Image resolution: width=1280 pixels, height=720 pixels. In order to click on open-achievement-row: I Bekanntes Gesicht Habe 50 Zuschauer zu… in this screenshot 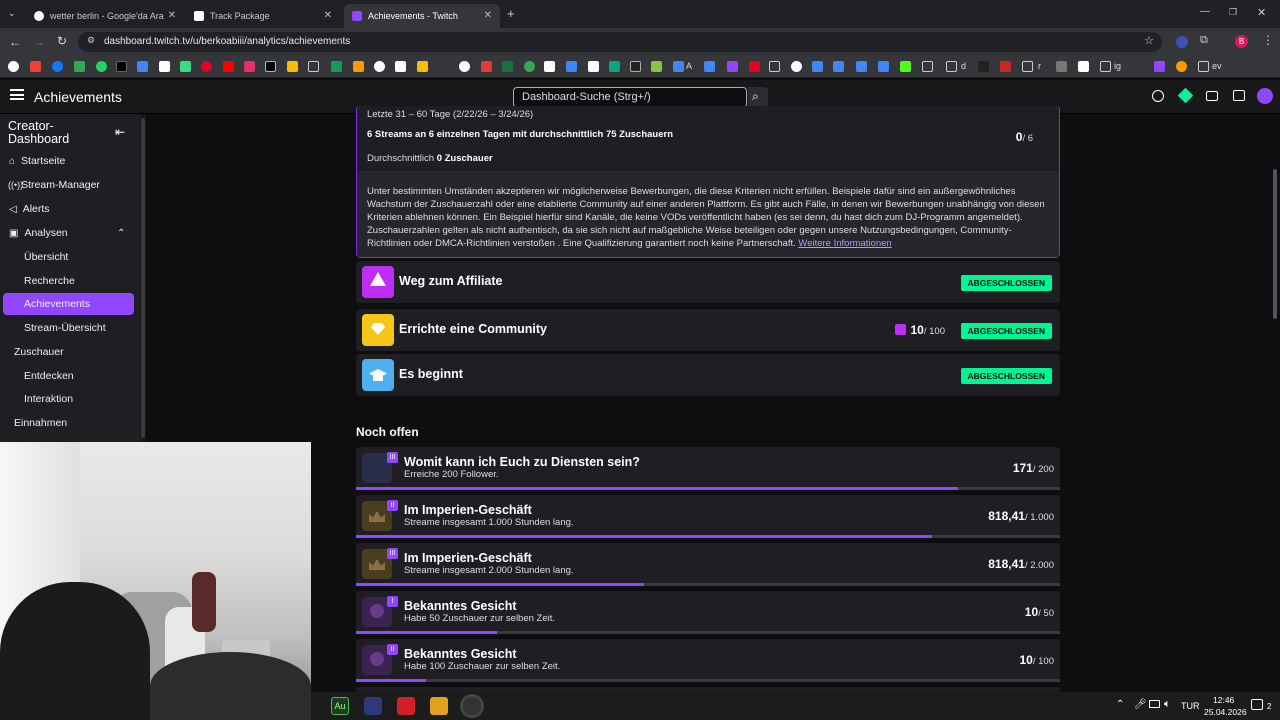, I will do `click(708, 612)`.